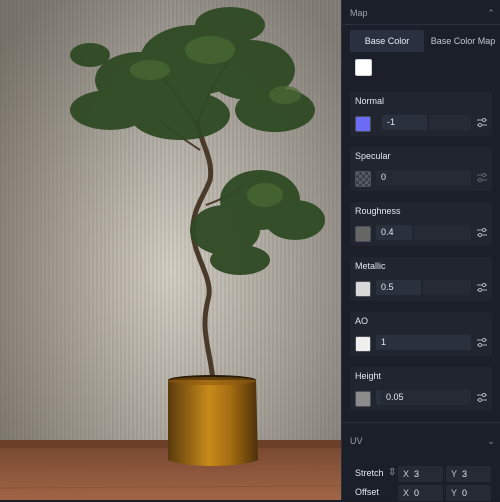 Image resolution: width=500 pixels, height=502 pixels. I want to click on ao-property: AO 1, so click(421, 334).